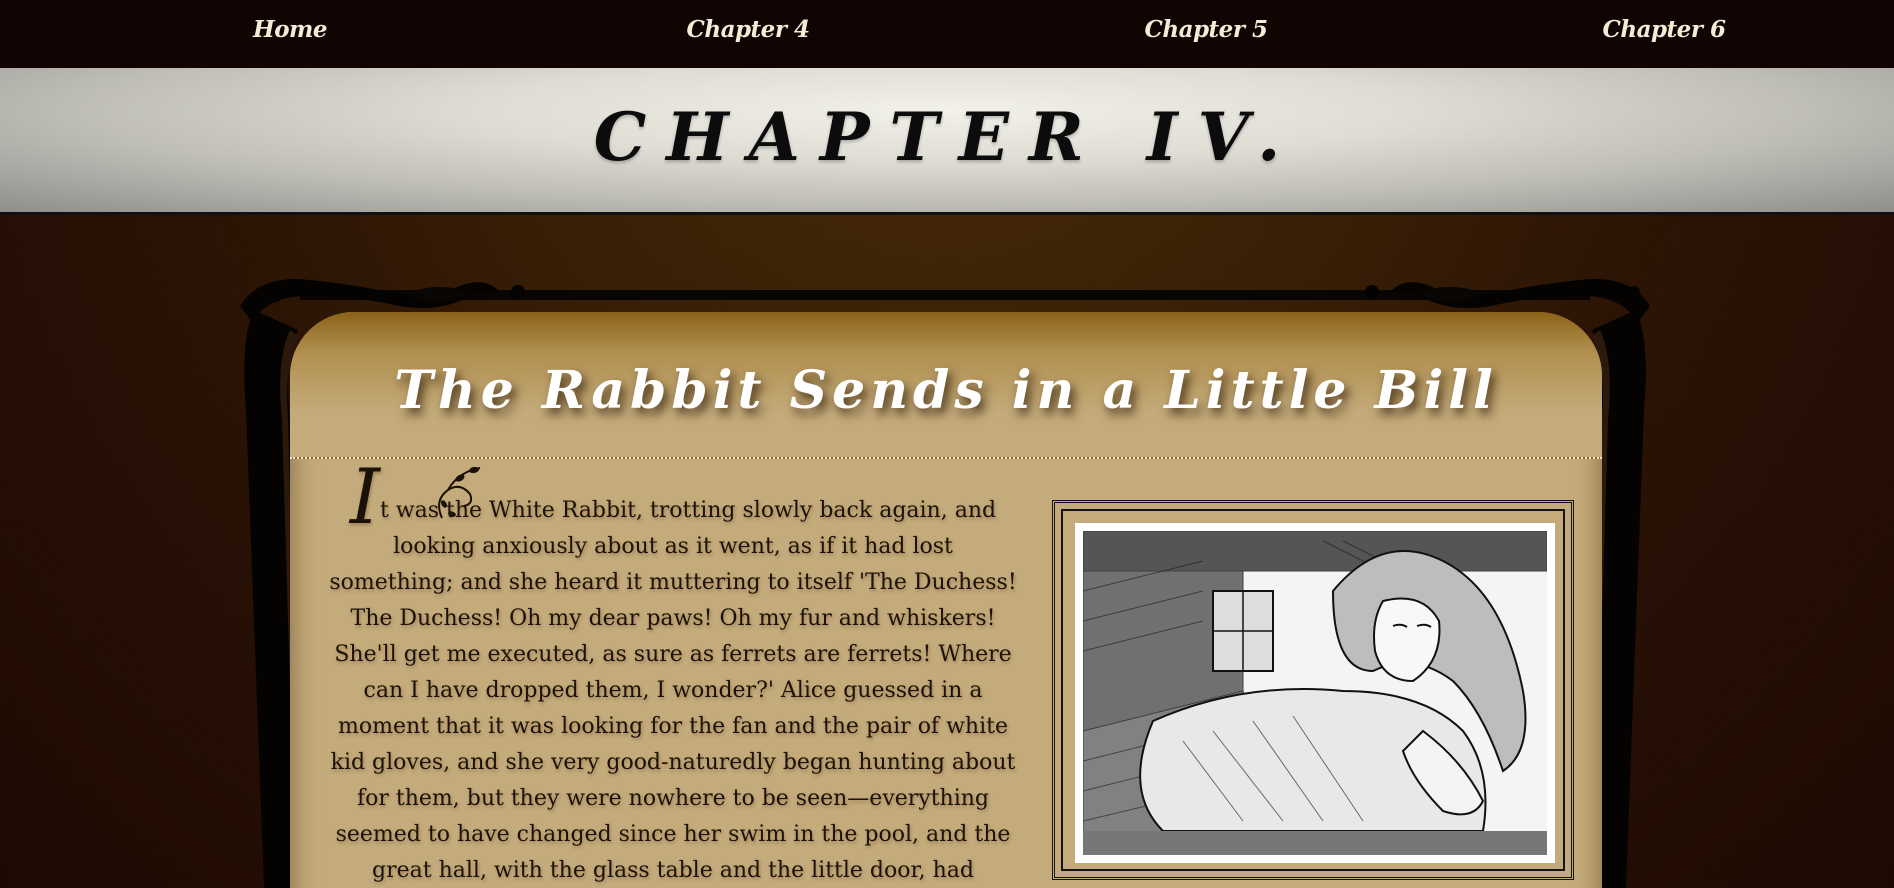  Describe the element at coordinates (947, 137) in the screenshot. I see `chapter-title: CHAPTER IV.` at that location.